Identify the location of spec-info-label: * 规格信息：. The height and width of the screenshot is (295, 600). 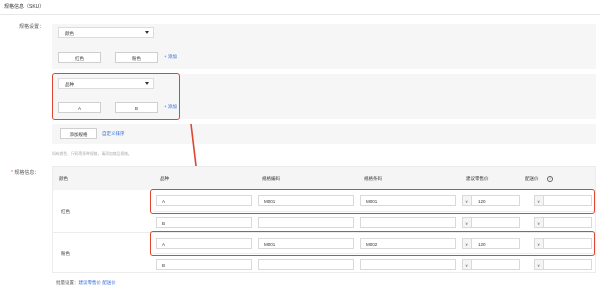
(25, 173).